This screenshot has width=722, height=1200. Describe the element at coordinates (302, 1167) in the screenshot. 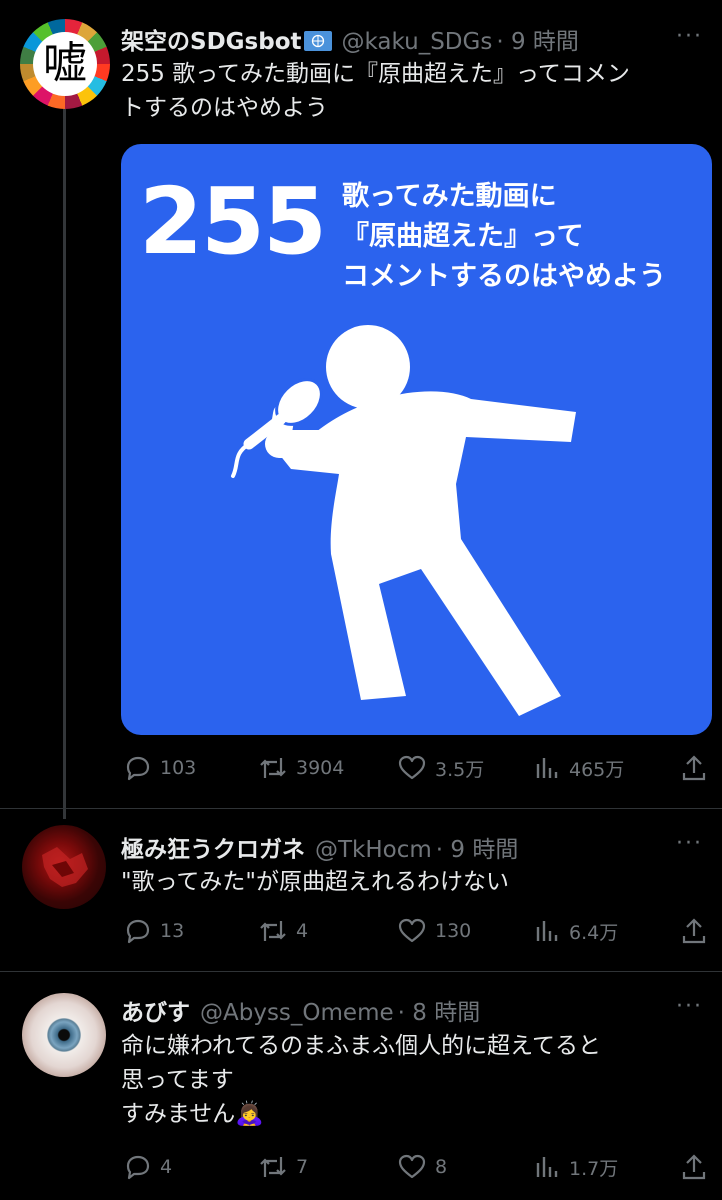

I see `repost-count: 7` at that location.